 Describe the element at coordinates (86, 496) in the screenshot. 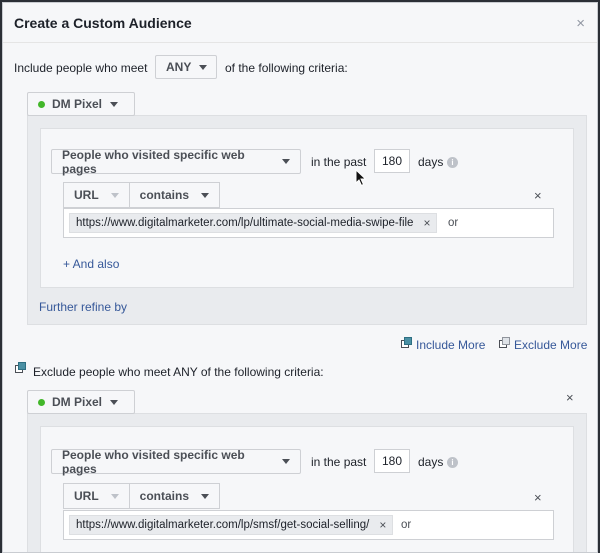

I see `exclude-field-label: URL` at that location.